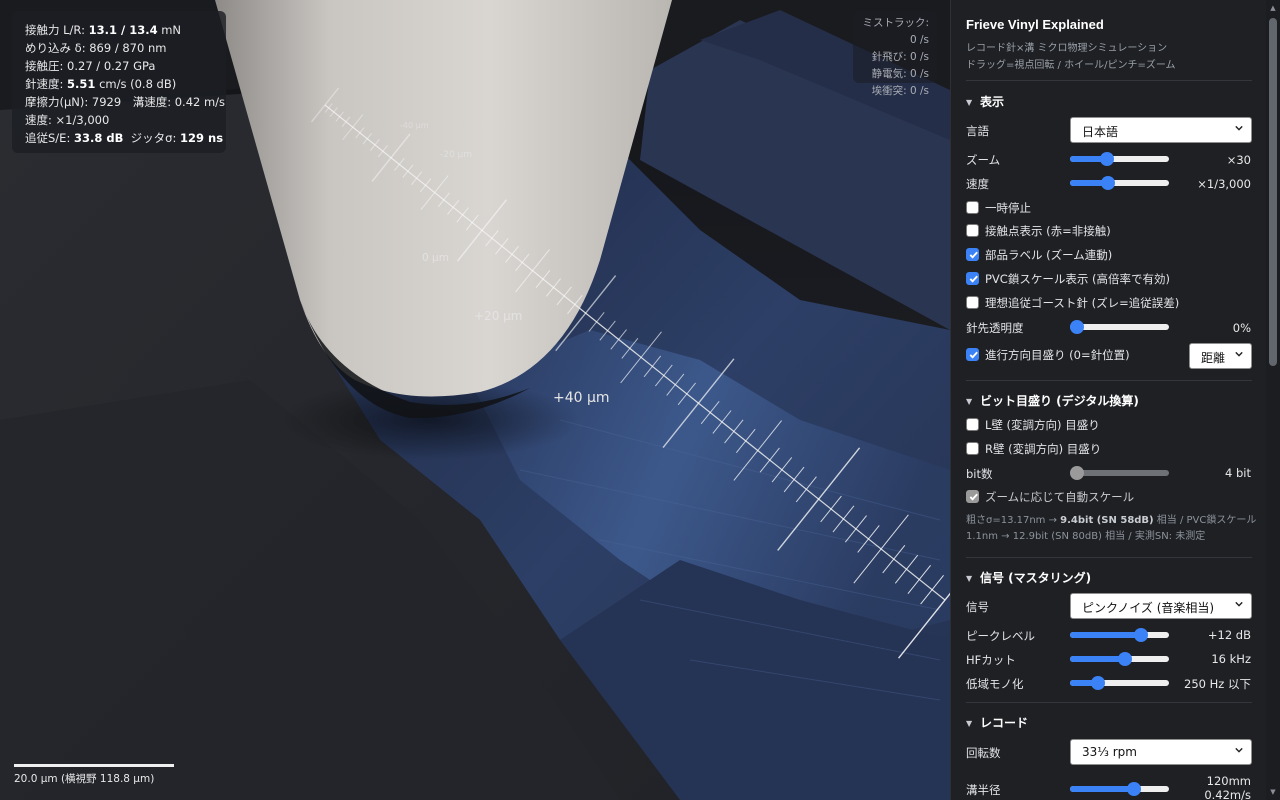 The image size is (1280, 800). What do you see at coordinates (1238, 160) in the screenshot?
I see `zoom-value: ×30` at bounding box center [1238, 160].